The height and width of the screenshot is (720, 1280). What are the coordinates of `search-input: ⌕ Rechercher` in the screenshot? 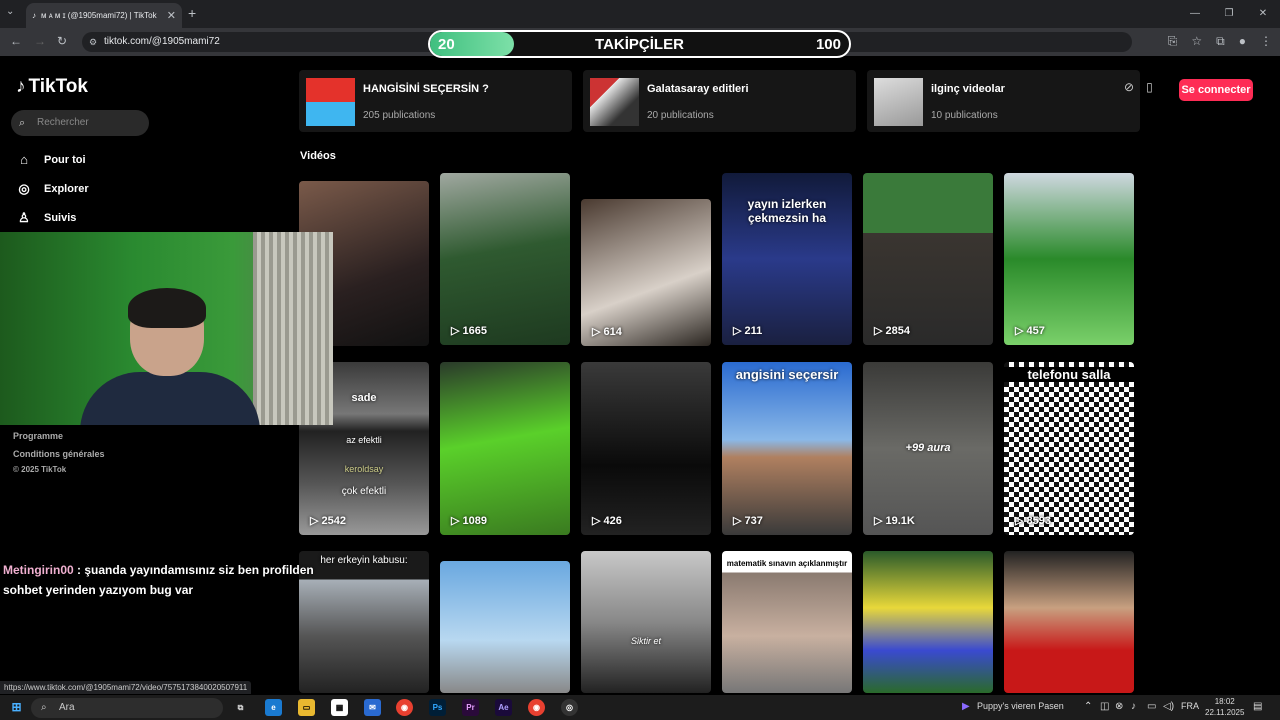 It's located at (80, 123).